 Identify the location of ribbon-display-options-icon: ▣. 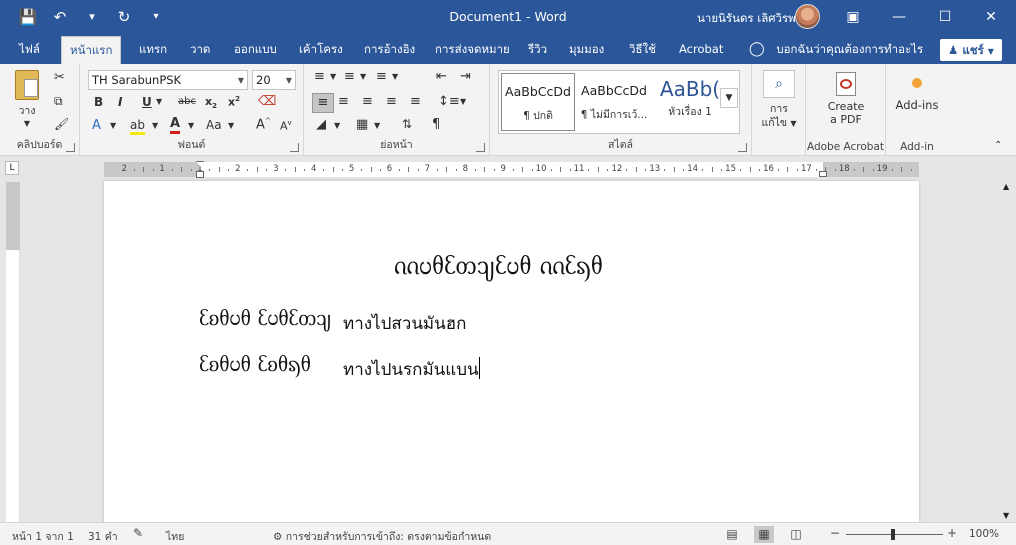
(853, 17).